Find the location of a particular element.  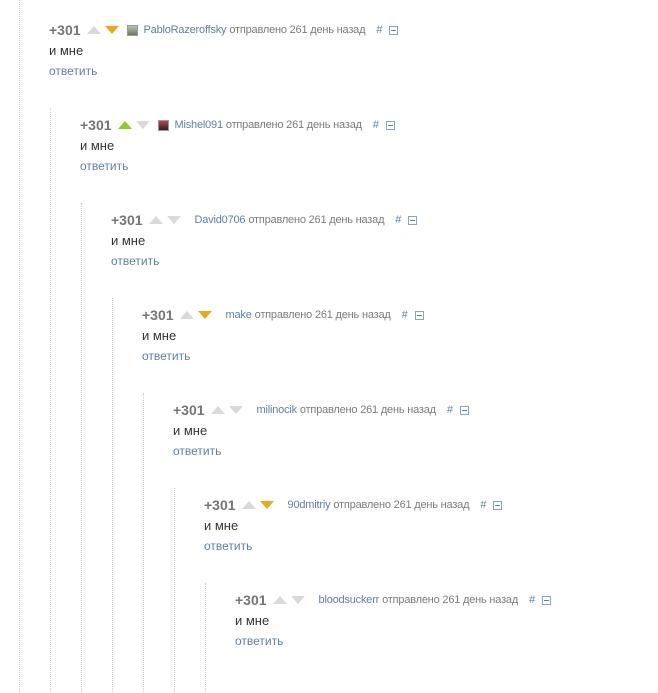

comment-author: bloodsuckerr is located at coordinates (349, 600).